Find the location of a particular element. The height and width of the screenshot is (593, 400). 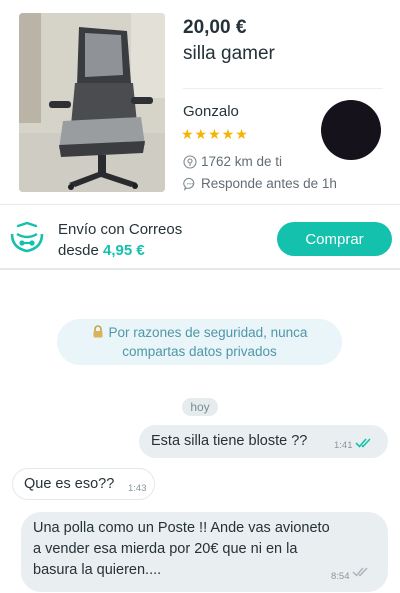

distance-info: 1762 km de ti is located at coordinates (232, 161).